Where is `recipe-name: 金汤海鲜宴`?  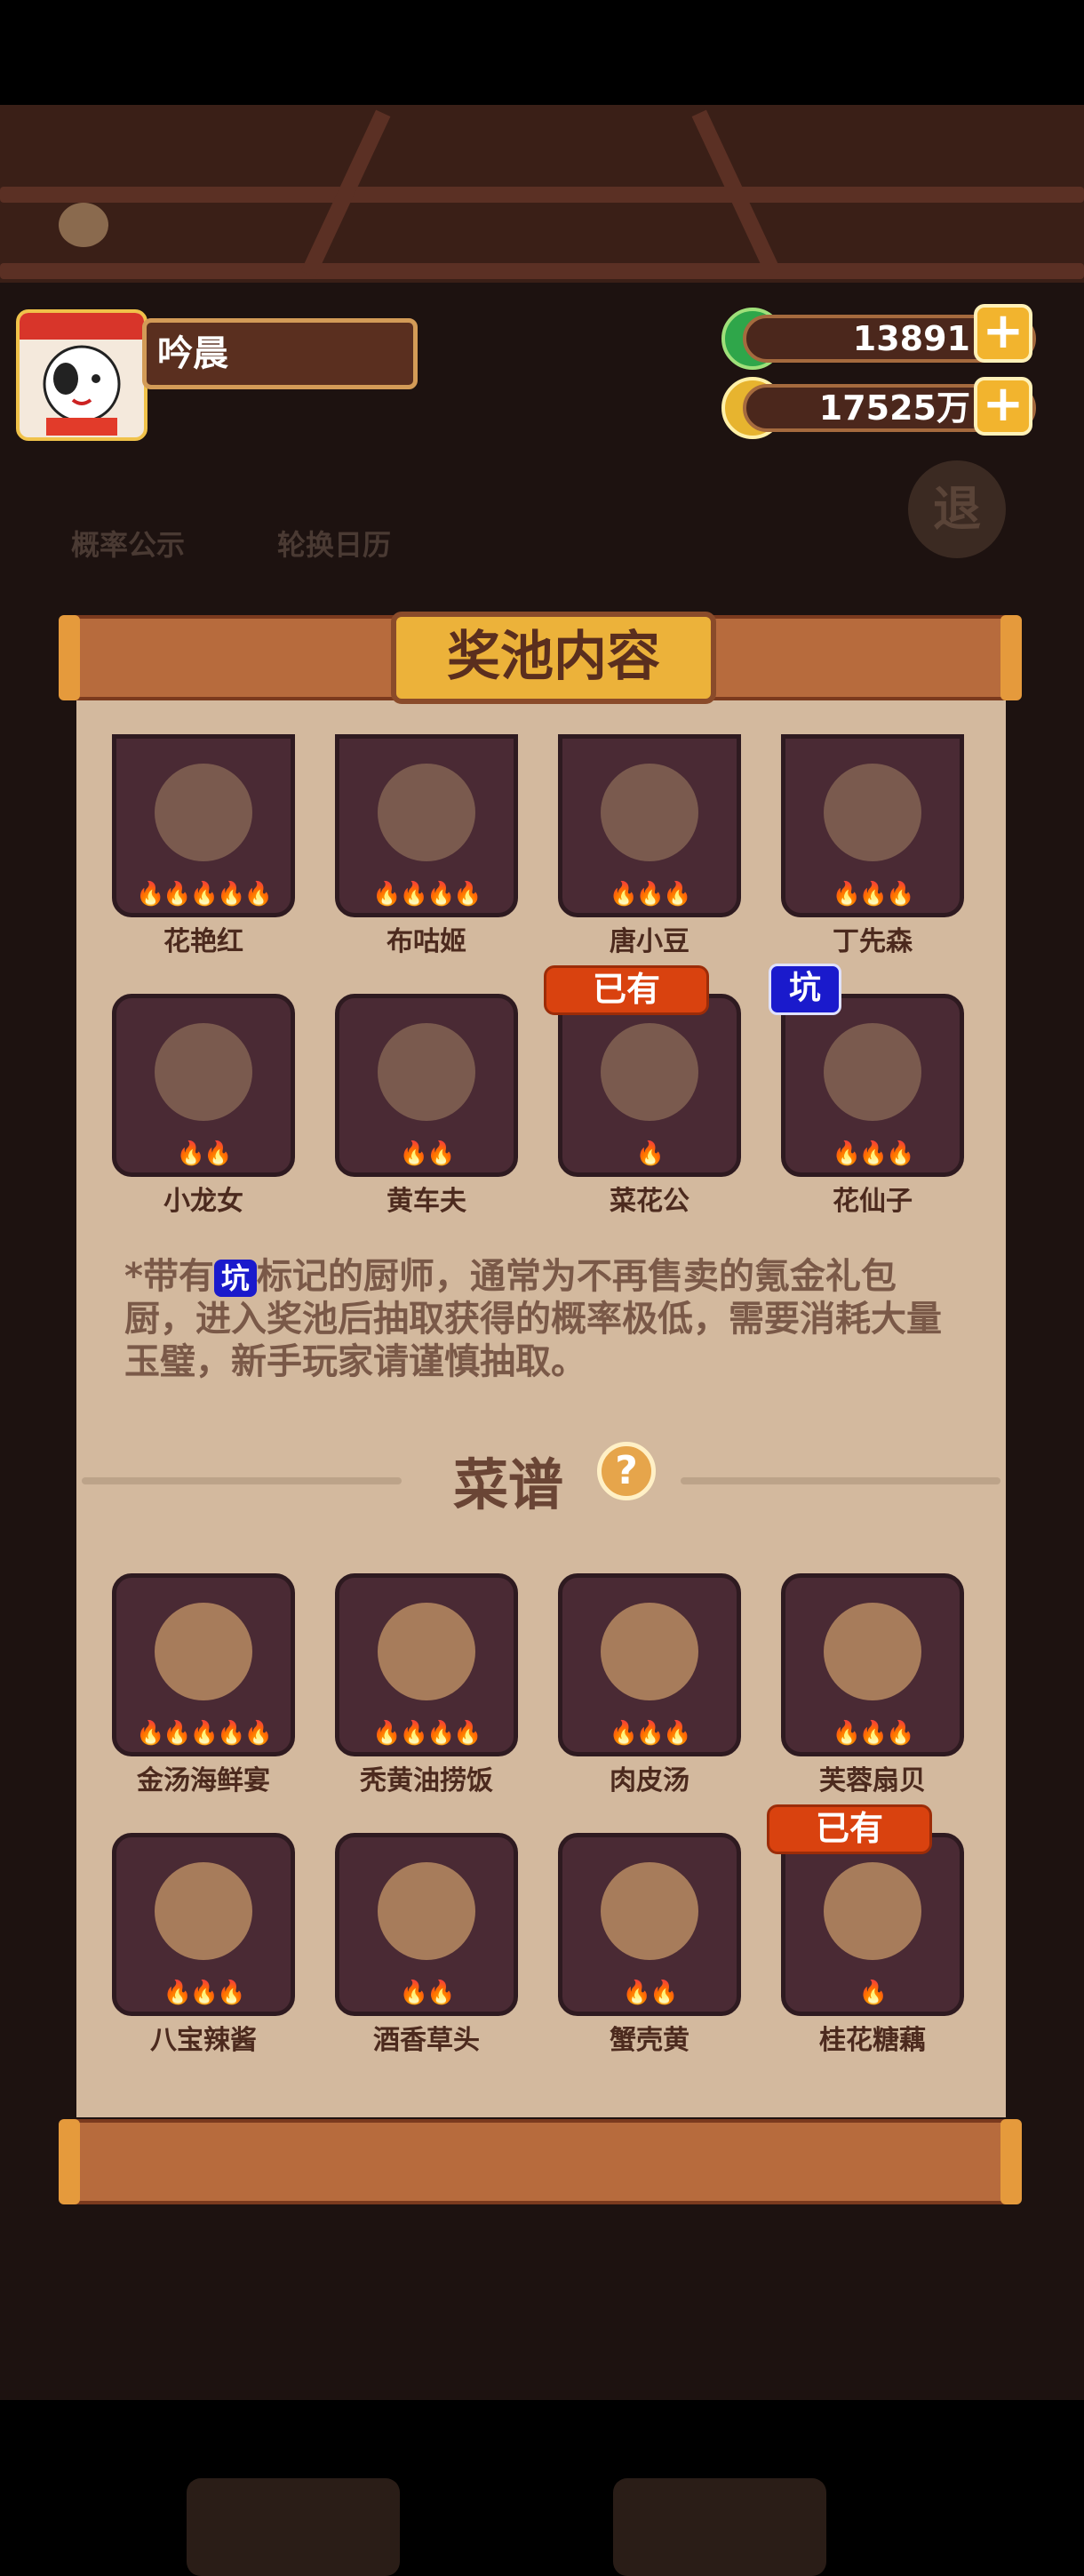 recipe-name: 金汤海鲜宴 is located at coordinates (204, 1780).